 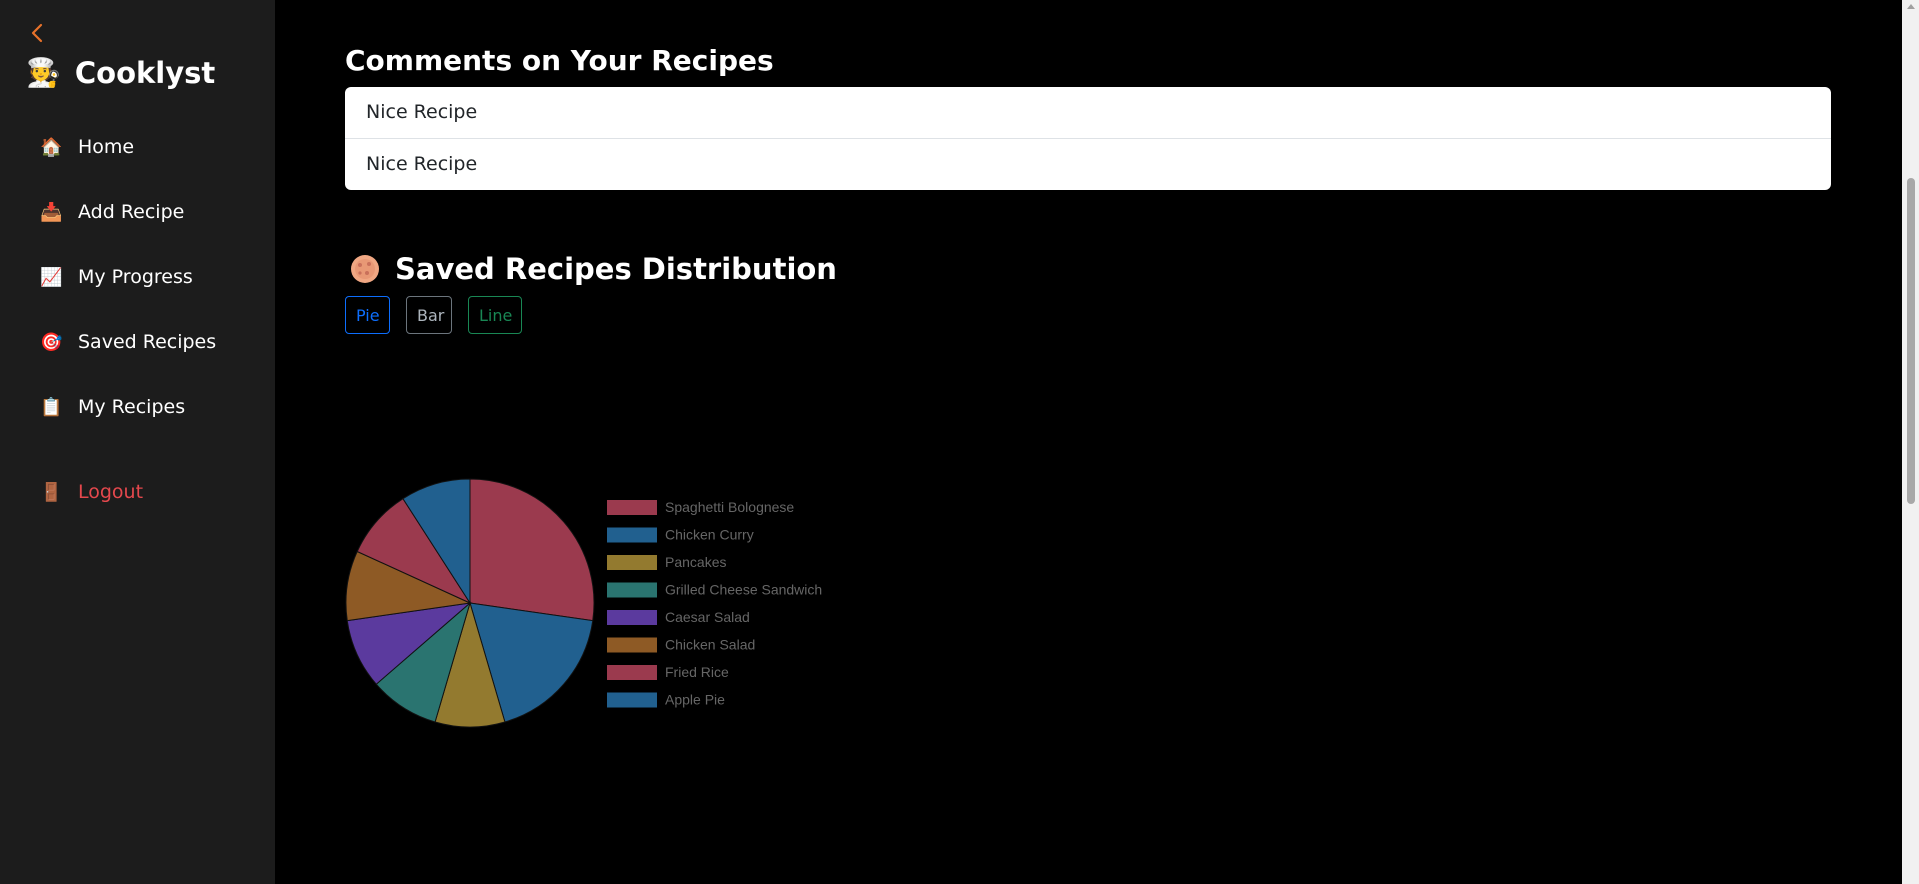 What do you see at coordinates (1911, 341) in the screenshot?
I see `scrollbar-thumb` at bounding box center [1911, 341].